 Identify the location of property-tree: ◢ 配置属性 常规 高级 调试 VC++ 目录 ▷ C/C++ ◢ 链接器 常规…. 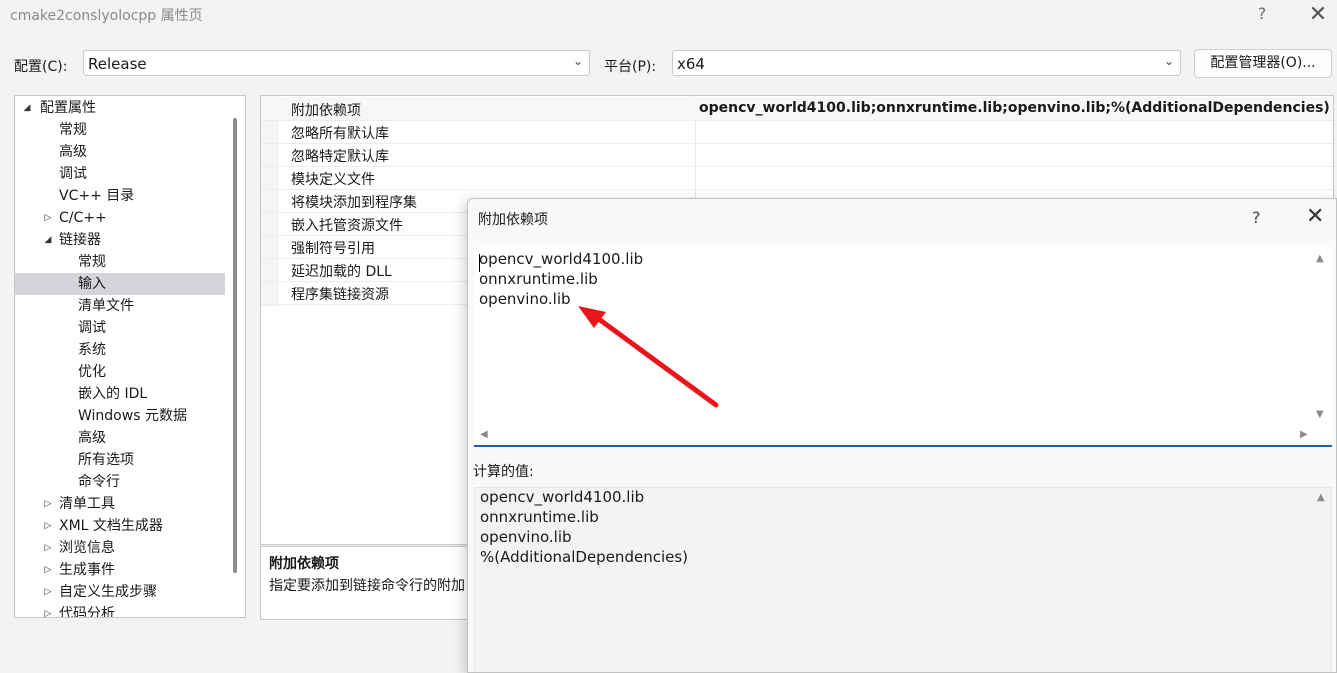
(130, 356).